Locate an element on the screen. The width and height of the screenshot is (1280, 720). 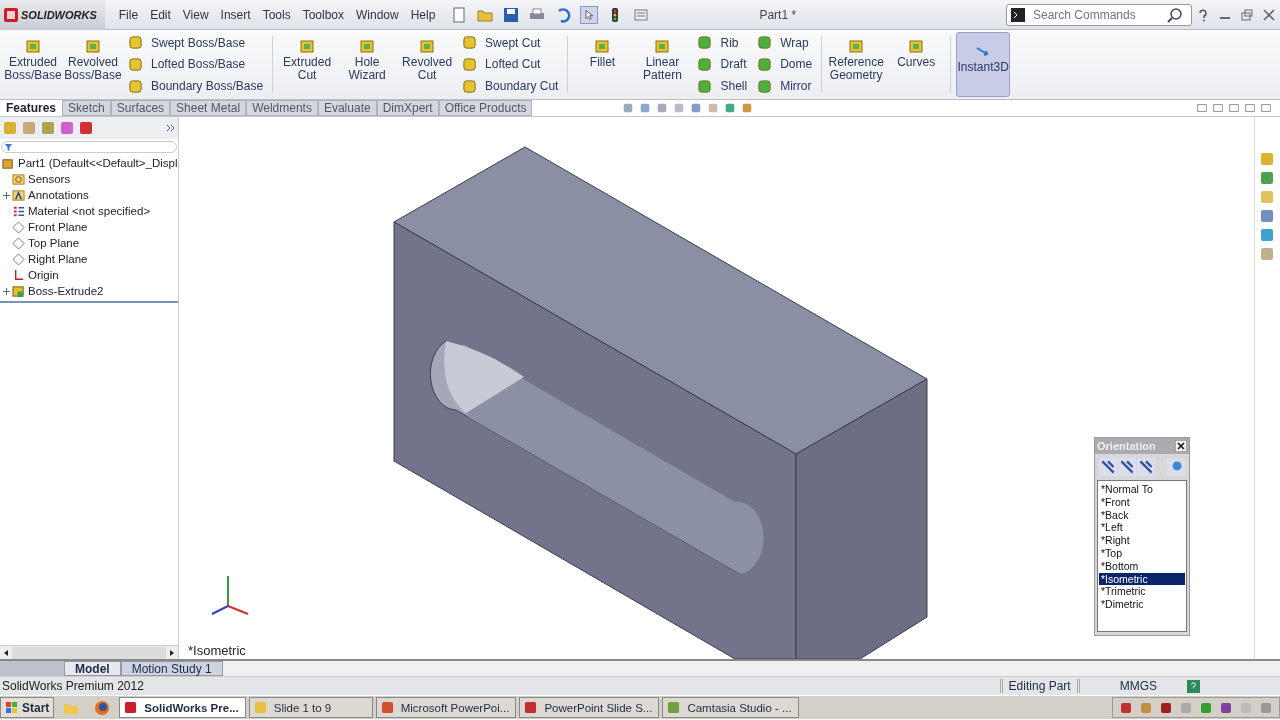
tree-item: Part1 (Default<<Default>_Displ is located at coordinates (98, 163).